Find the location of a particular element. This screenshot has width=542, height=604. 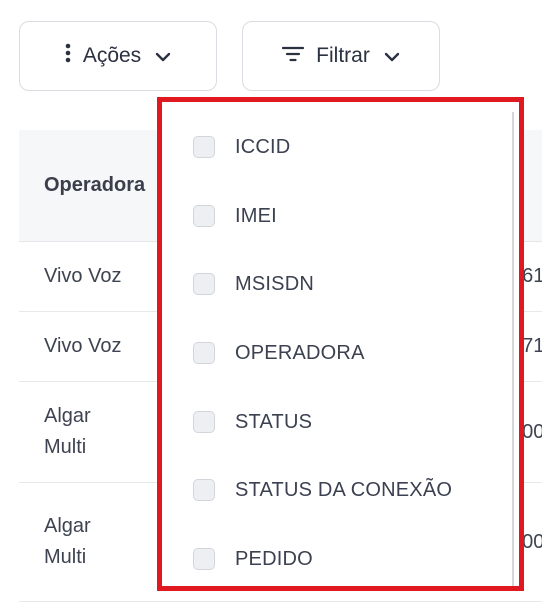

filter-option-status-conexao: STATUS DA CONEXÃO is located at coordinates (322, 490).